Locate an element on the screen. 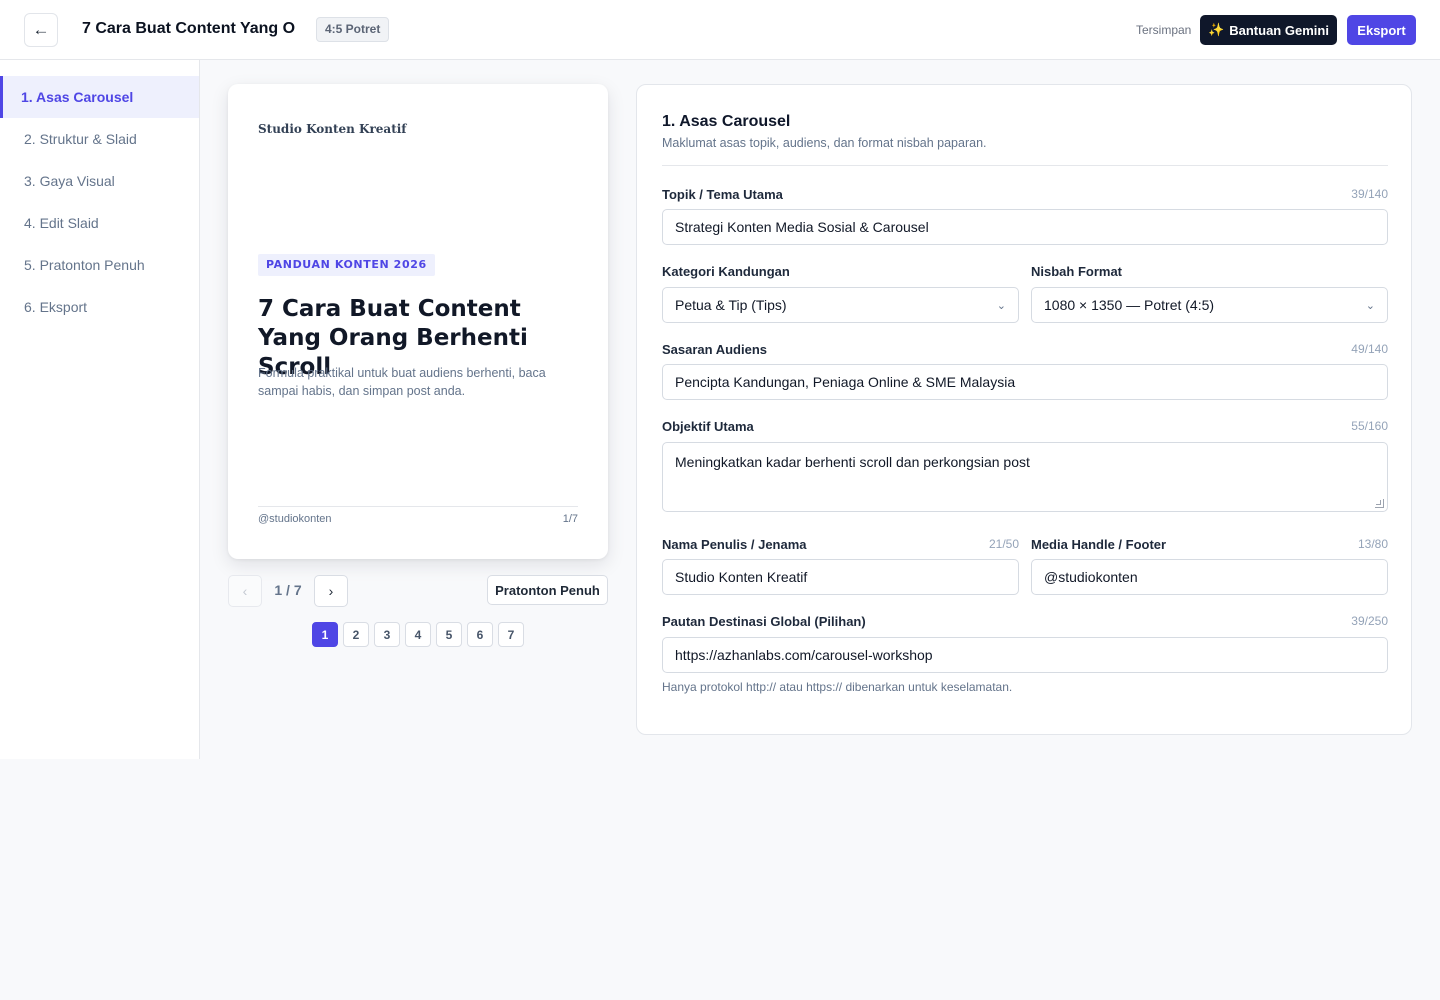  audience-label: Sasaran Audiens is located at coordinates (715, 349).